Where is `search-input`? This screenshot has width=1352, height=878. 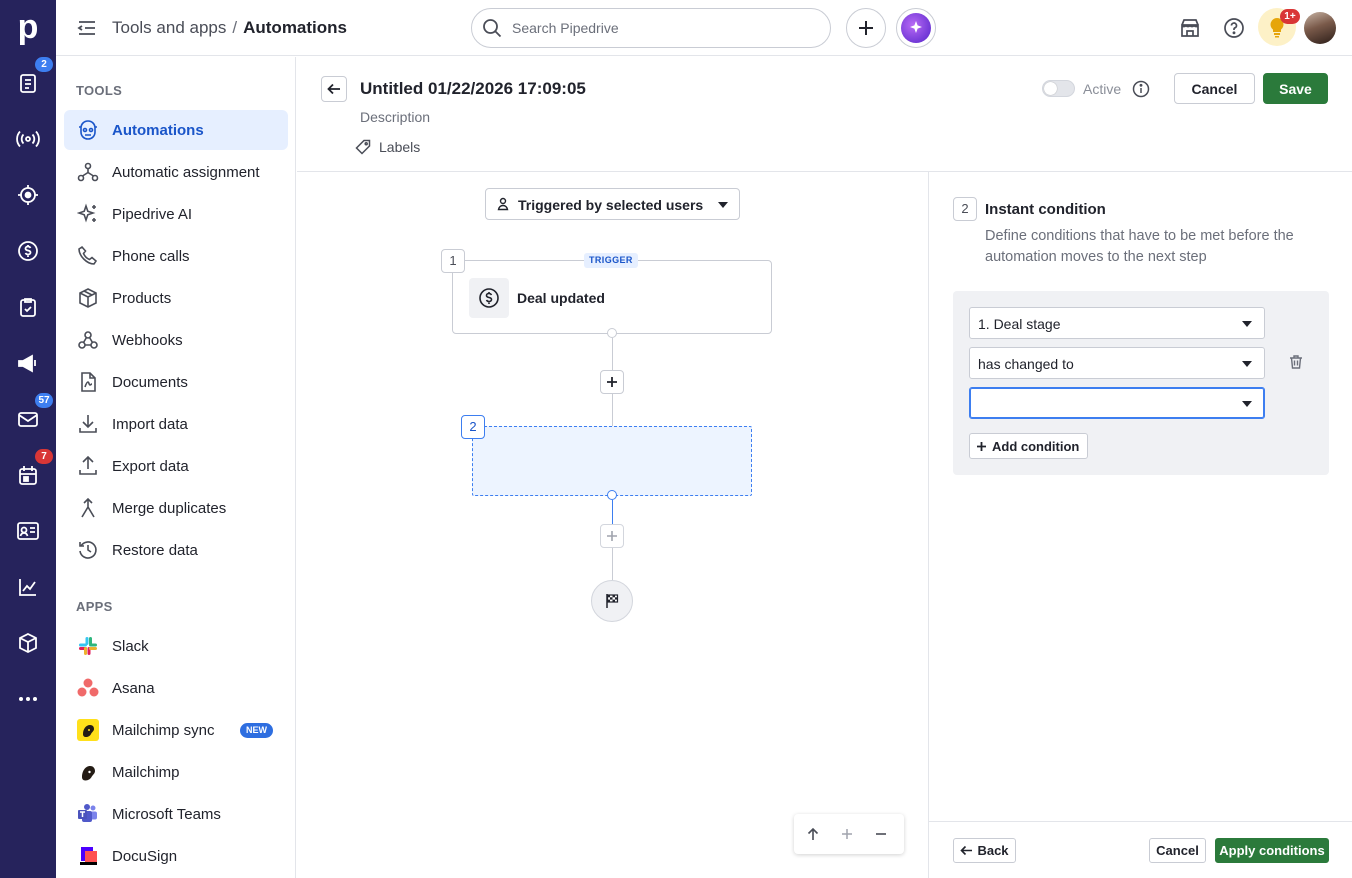 search-input is located at coordinates (662, 28).